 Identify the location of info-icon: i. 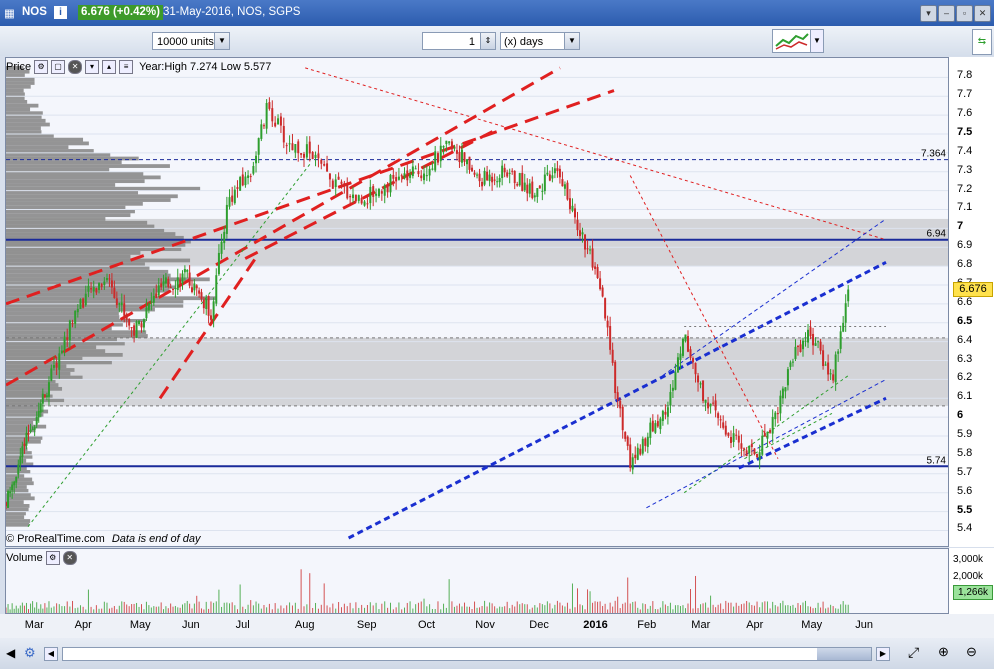
(60, 12).